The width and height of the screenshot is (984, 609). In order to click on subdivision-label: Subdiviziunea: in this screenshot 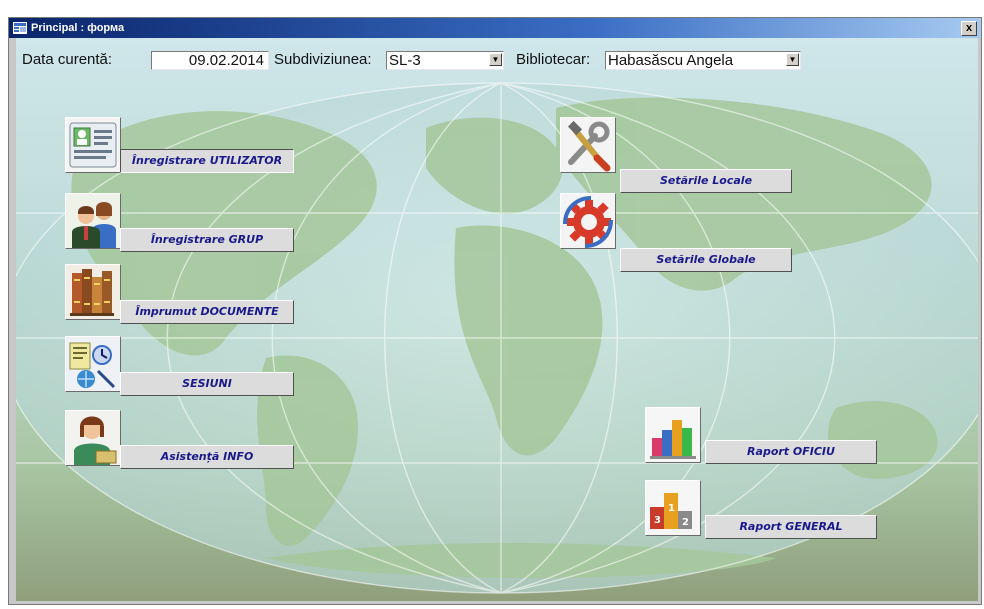, I will do `click(323, 59)`.